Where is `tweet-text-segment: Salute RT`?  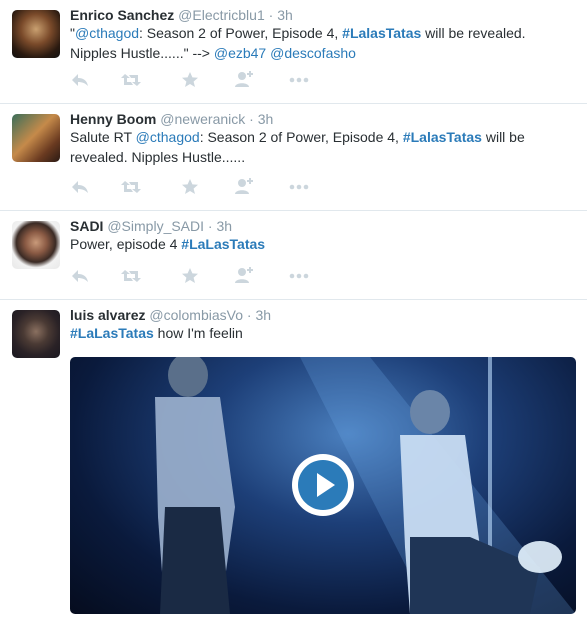 tweet-text-segment: Salute RT is located at coordinates (103, 137).